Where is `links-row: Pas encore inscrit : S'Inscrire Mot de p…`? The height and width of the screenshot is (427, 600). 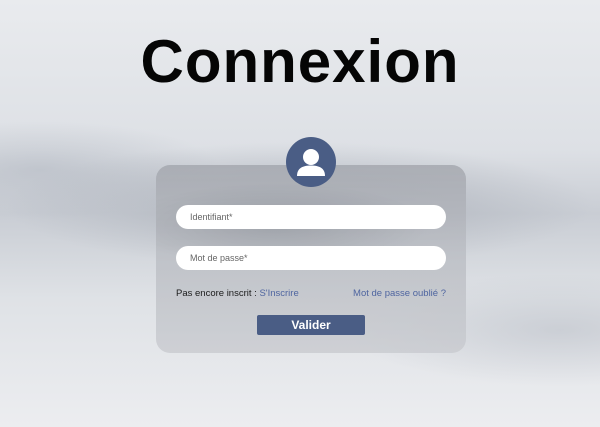 links-row: Pas encore inscrit : S'Inscrire Mot de p… is located at coordinates (311, 294).